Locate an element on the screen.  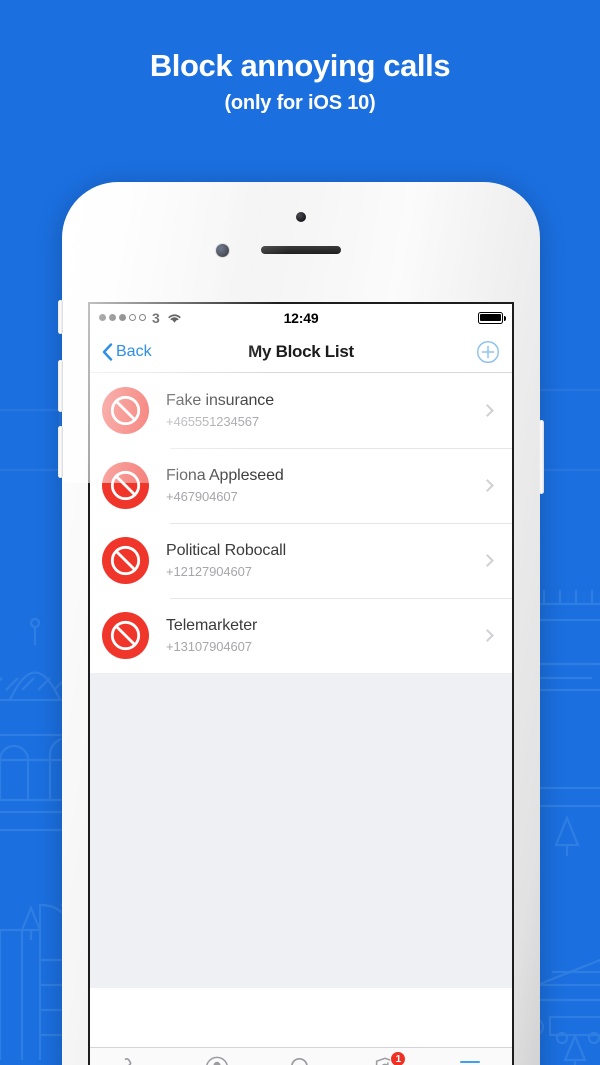
volume-up-button is located at coordinates (60, 386).